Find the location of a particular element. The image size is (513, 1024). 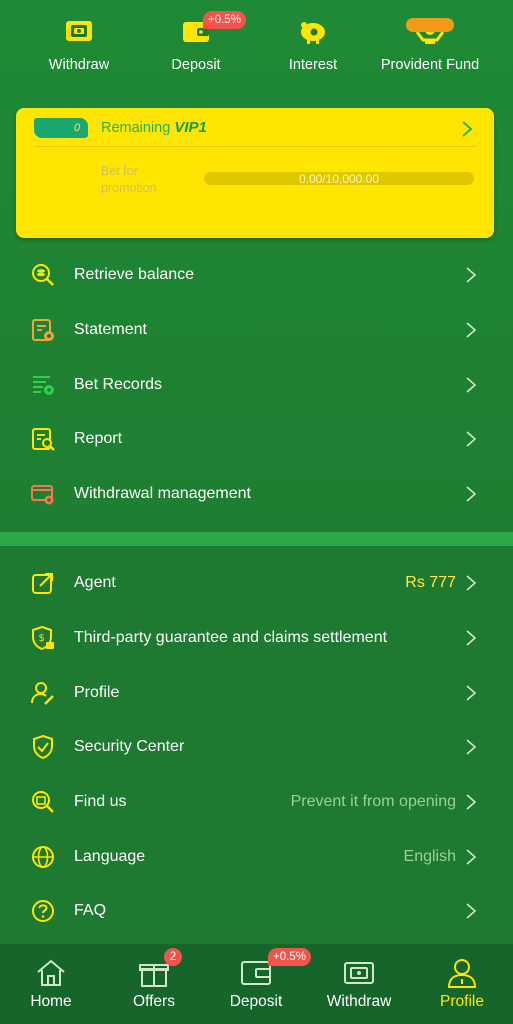

withdraw-ticket-icon is located at coordinates (359, 973).